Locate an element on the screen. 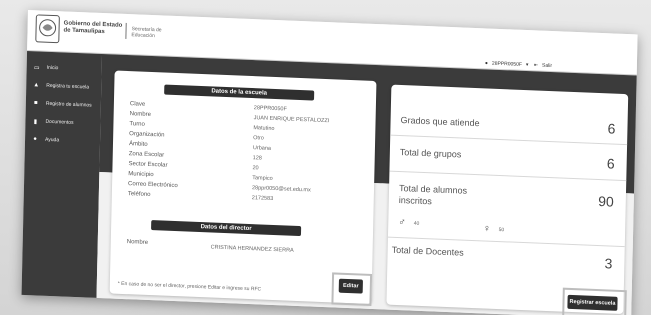 The width and height of the screenshot is (651, 315). male-student-icon: ♂ is located at coordinates (402, 223).